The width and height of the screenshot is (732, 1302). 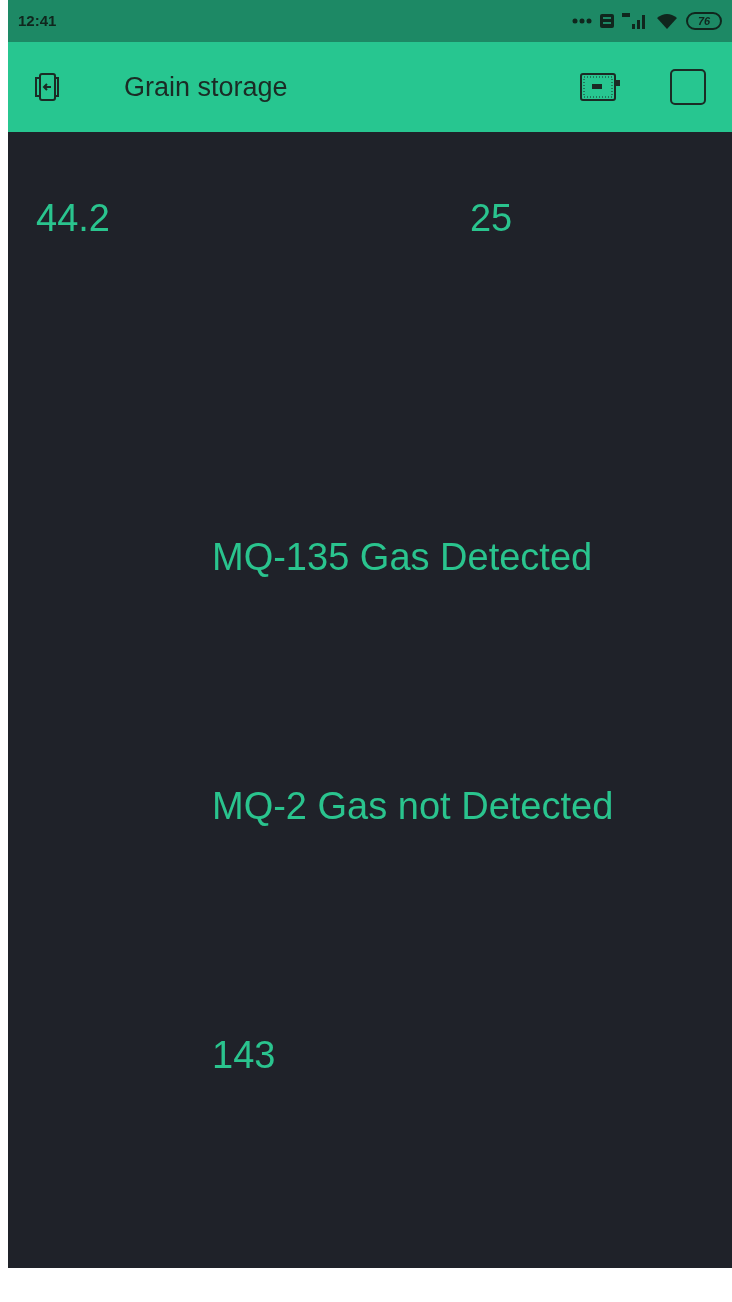 What do you see at coordinates (635, 21) in the screenshot?
I see `cell-signal-icon` at bounding box center [635, 21].